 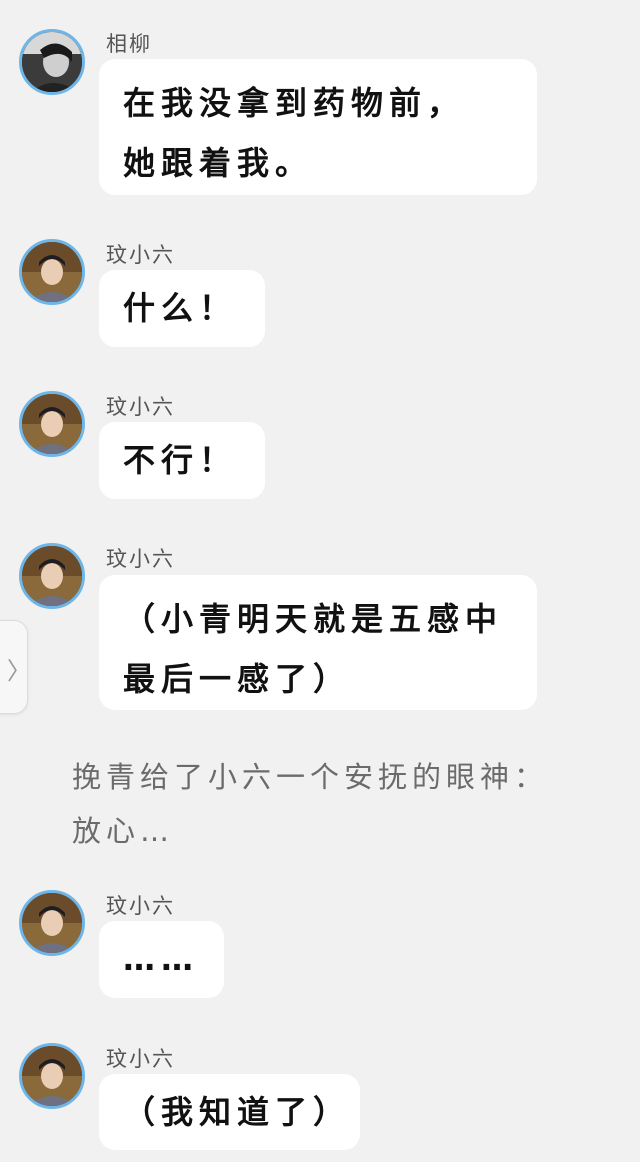 I want to click on sender-name: 相柳, so click(x=129, y=44).